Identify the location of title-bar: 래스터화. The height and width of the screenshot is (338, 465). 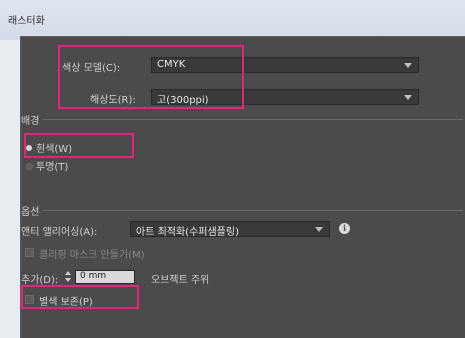
(232, 20).